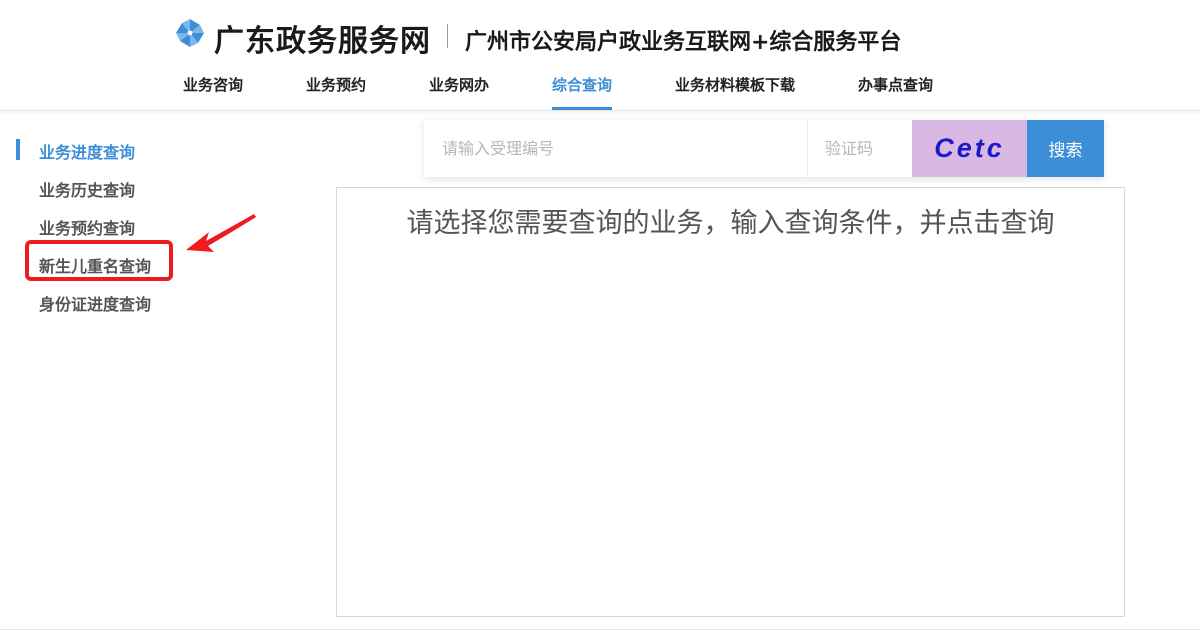  I want to click on sidebar-item-id-card-progress-query: 身份证进度查询, so click(95, 303).